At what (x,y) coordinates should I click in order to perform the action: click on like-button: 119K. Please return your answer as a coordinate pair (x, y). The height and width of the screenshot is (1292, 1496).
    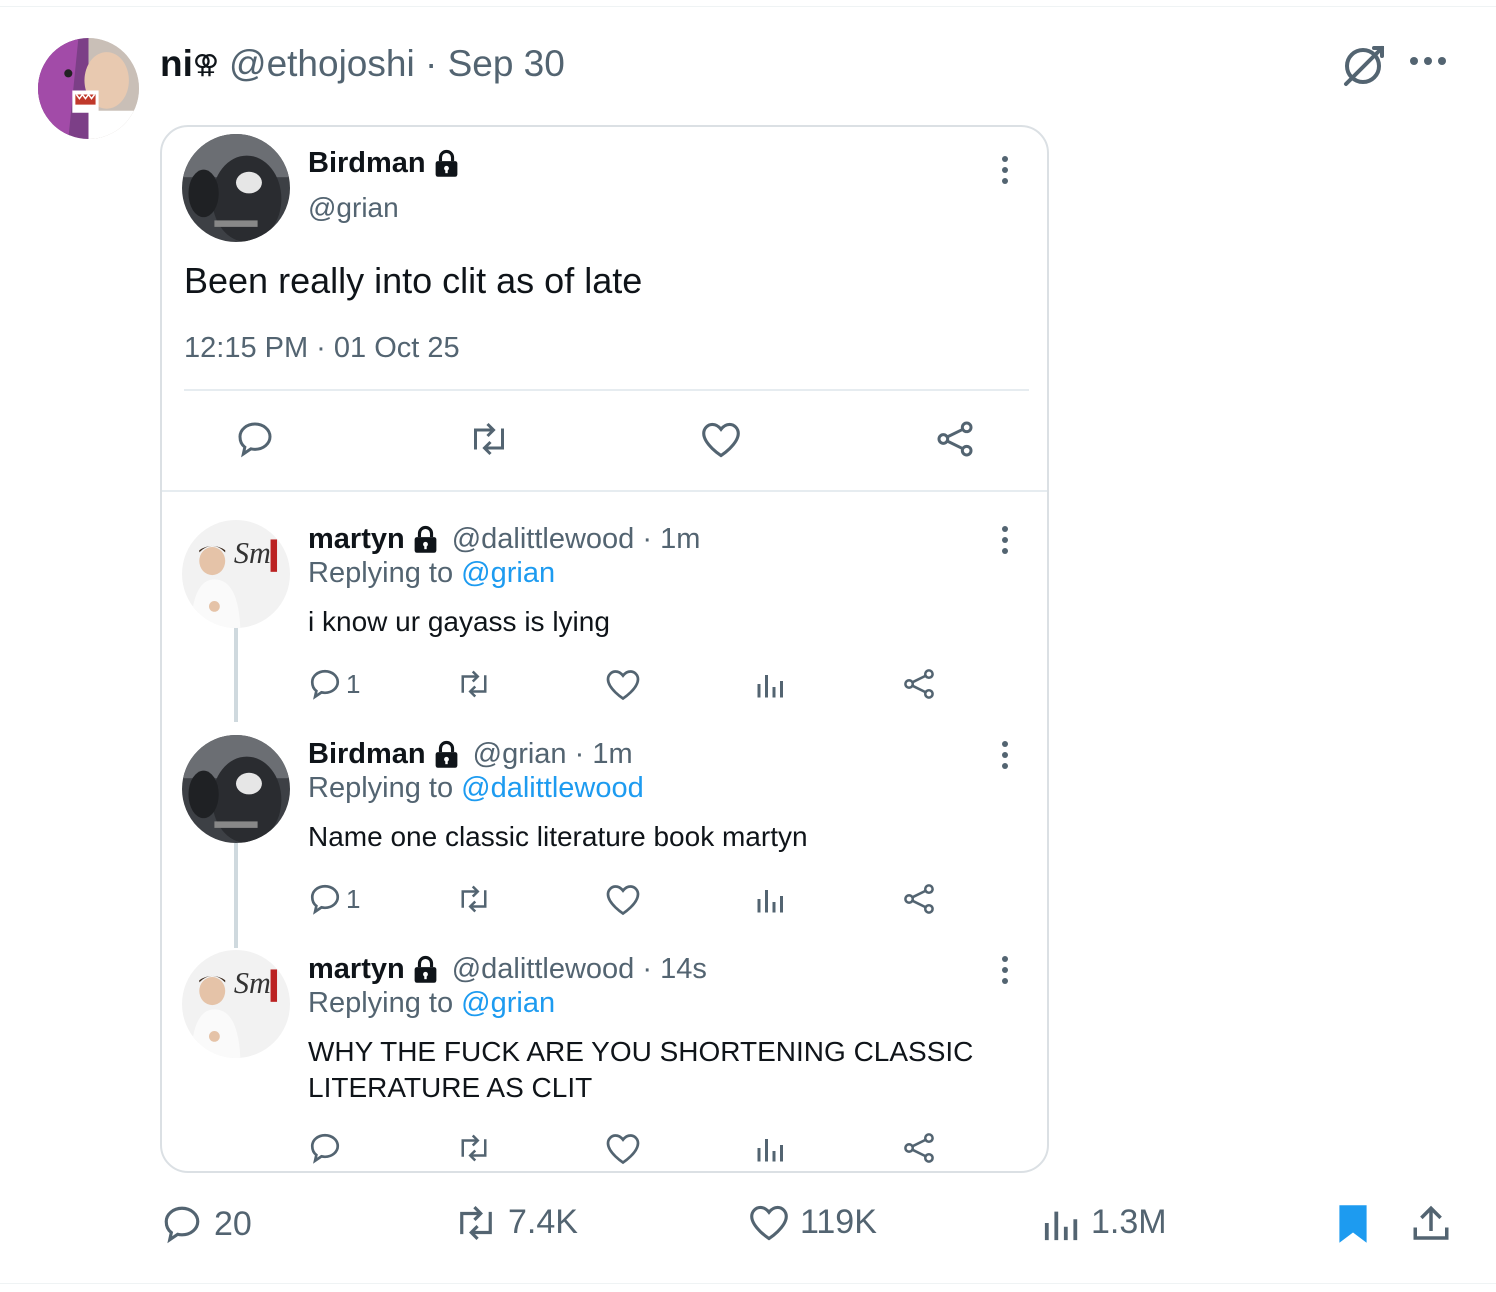
    Looking at the image, I should click on (812, 1222).